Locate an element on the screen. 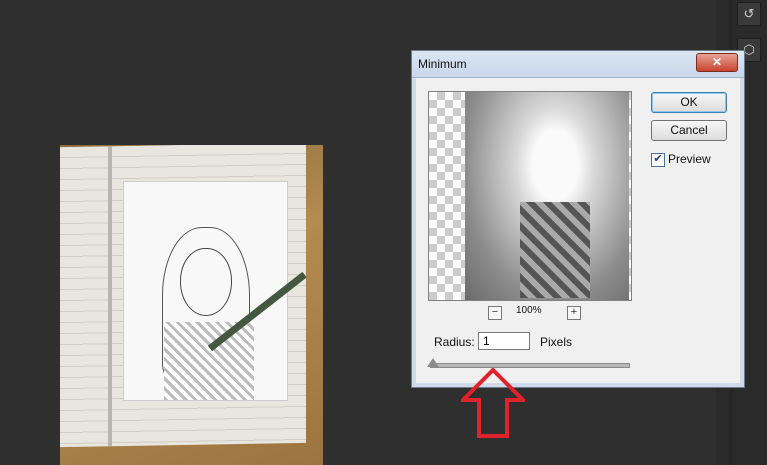 The height and width of the screenshot is (465, 767). ok-button: OK is located at coordinates (689, 102).